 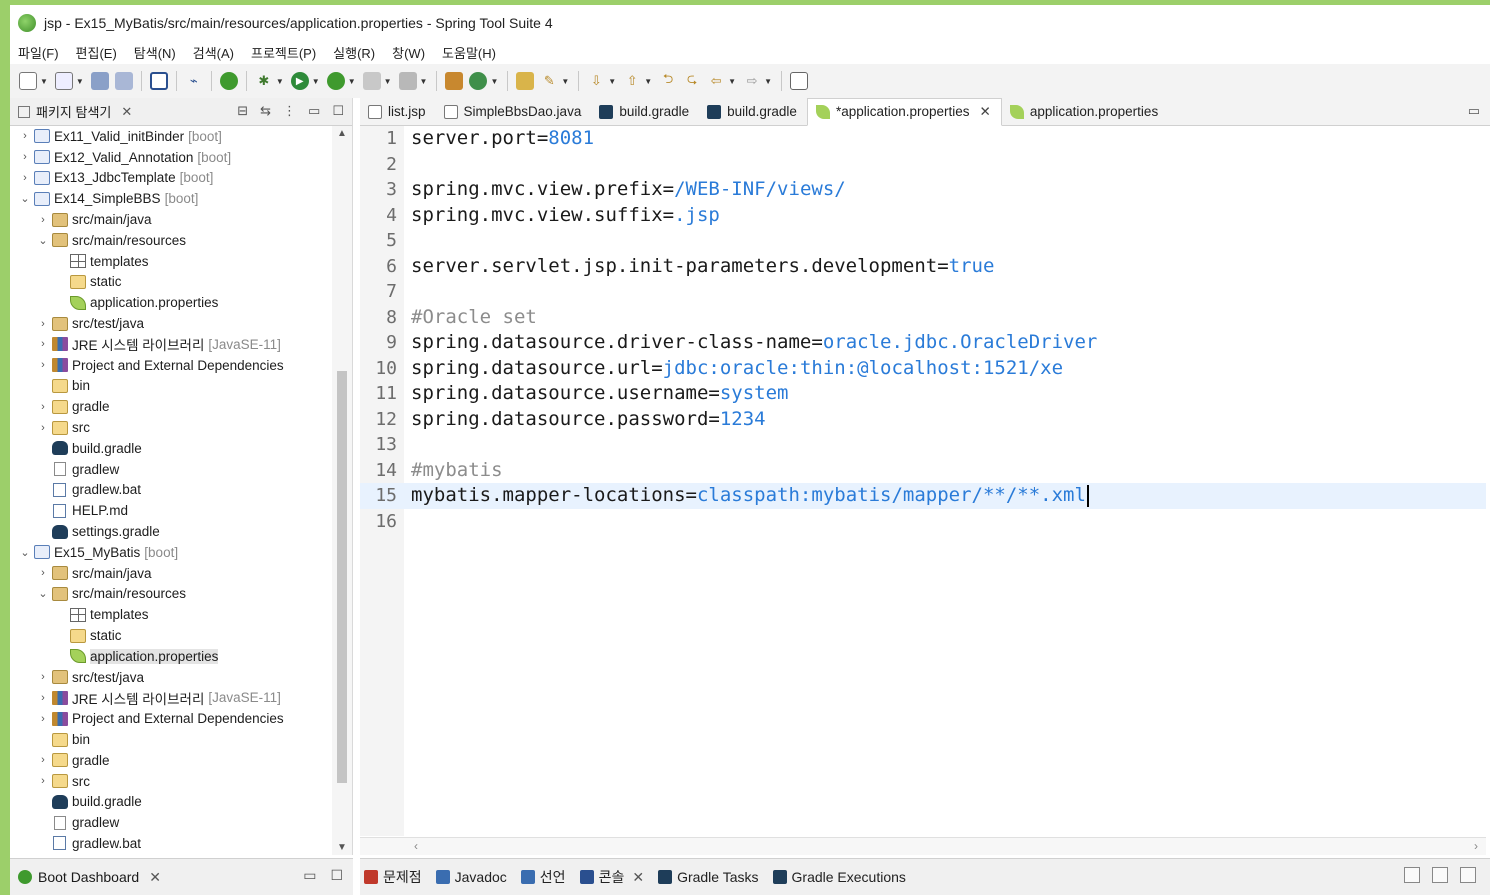 What do you see at coordinates (299, 81) in the screenshot?
I see `run-icon: ▶` at bounding box center [299, 81].